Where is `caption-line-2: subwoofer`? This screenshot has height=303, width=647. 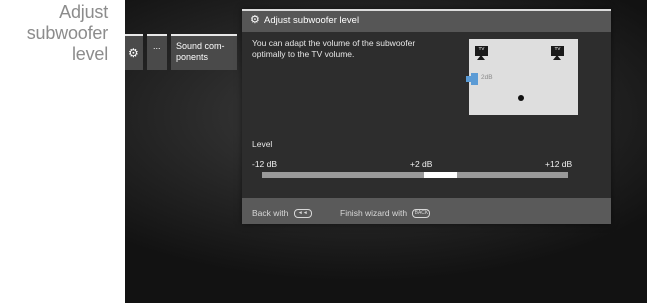
caption-line-2: subwoofer is located at coordinates (67, 33).